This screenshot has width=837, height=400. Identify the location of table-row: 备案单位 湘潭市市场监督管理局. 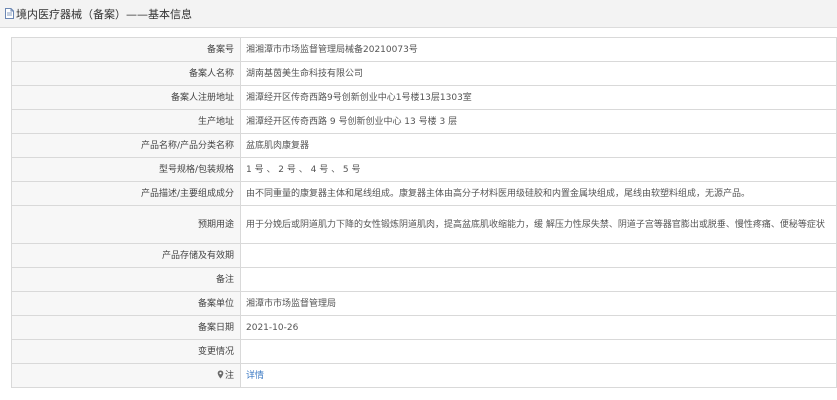
(424, 303).